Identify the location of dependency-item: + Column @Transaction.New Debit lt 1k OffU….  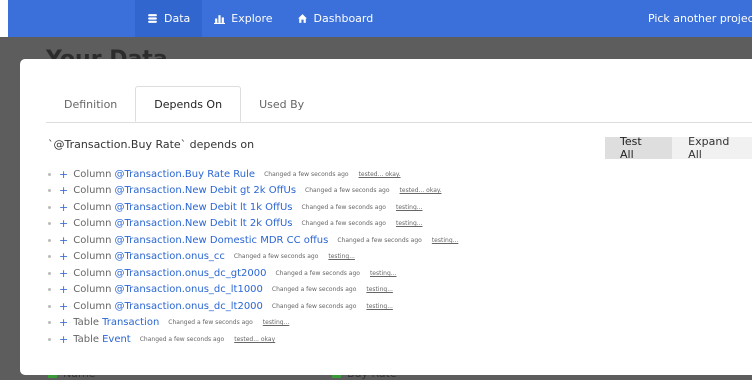
(253, 207).